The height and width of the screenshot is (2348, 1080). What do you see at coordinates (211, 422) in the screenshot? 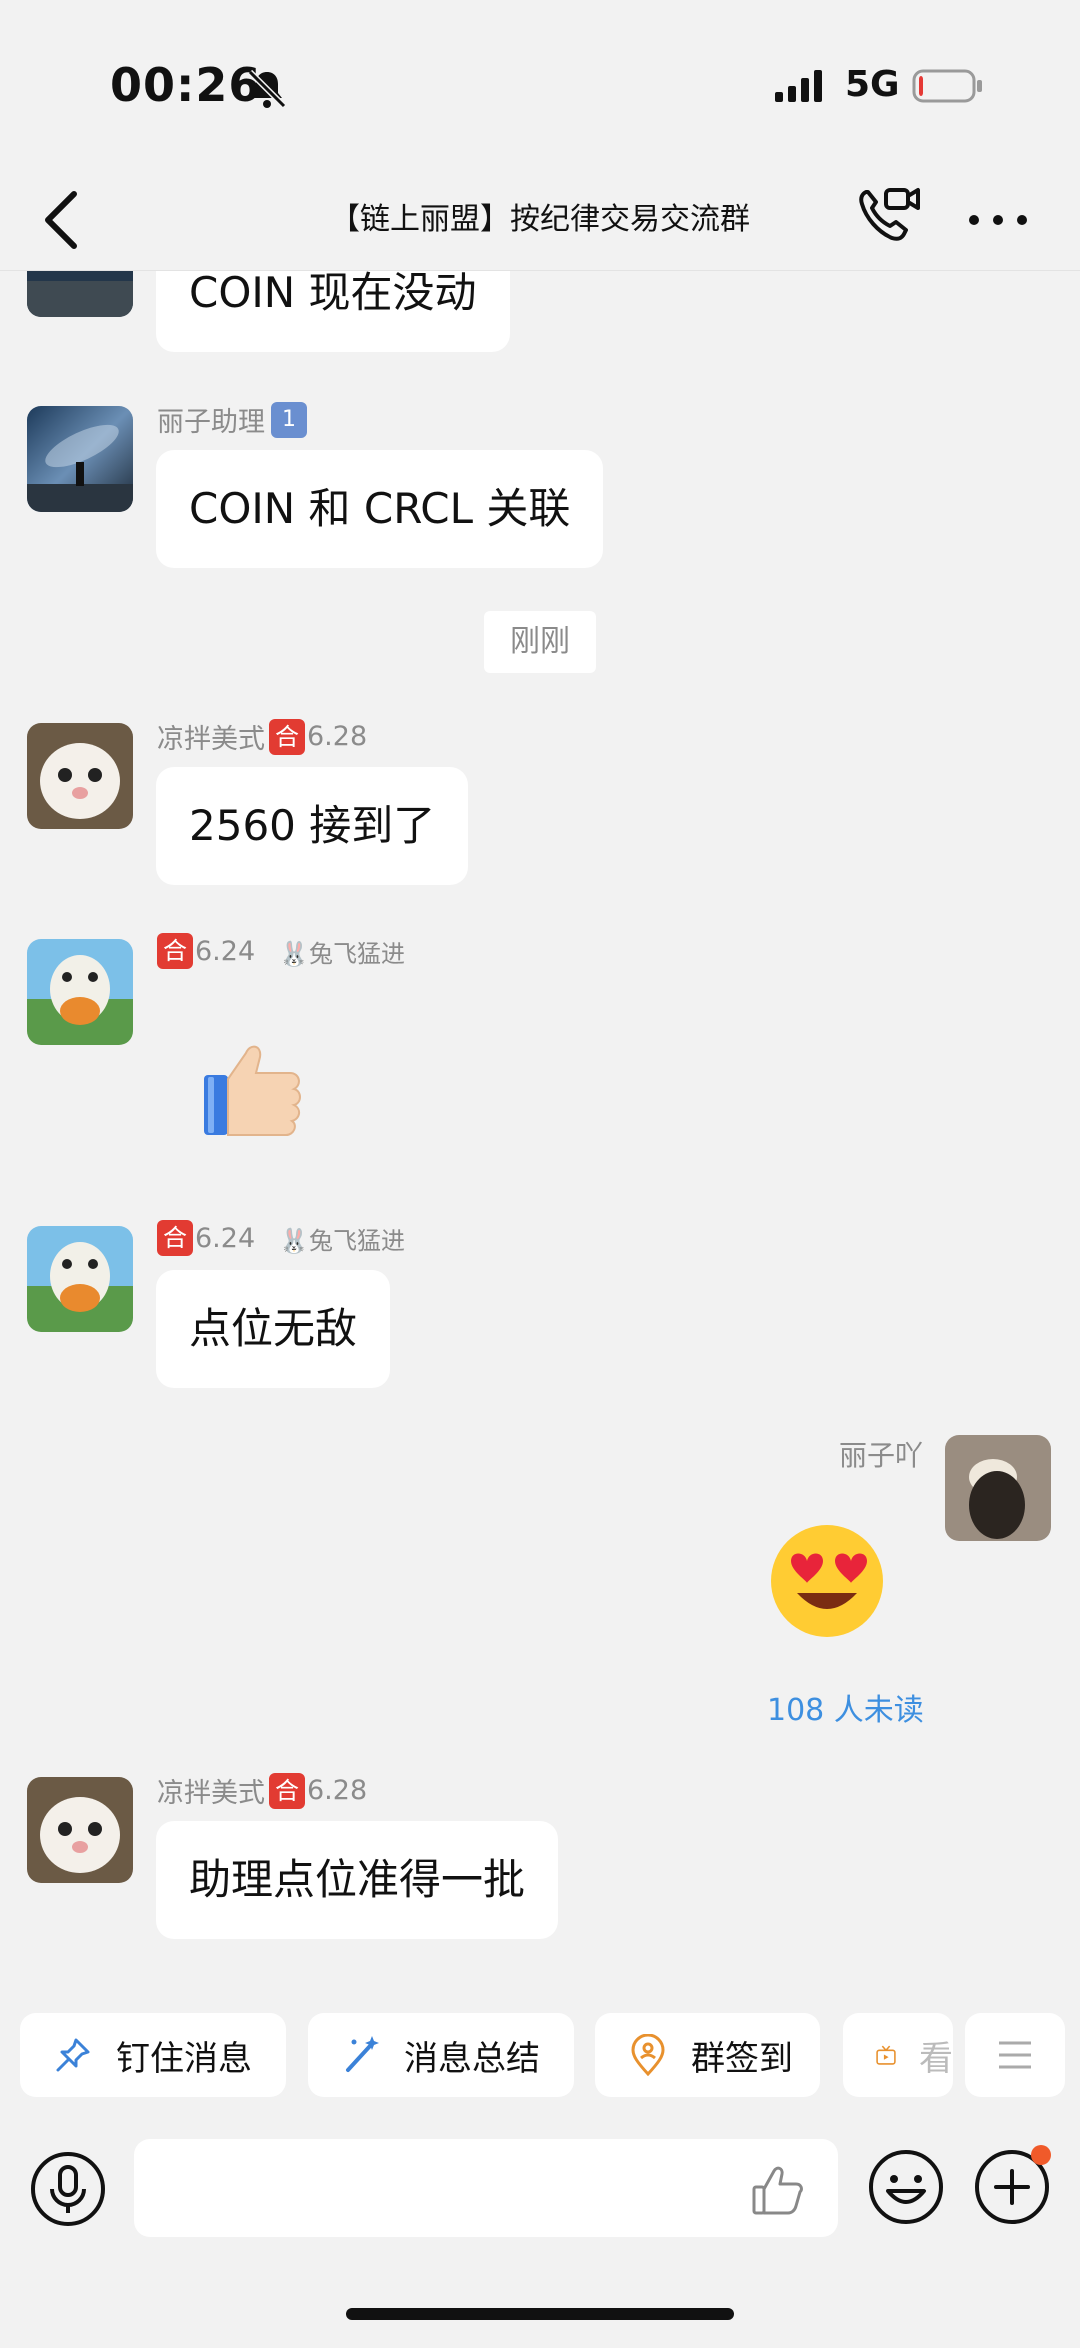
I see `sender-name: 丽子助理` at bounding box center [211, 422].